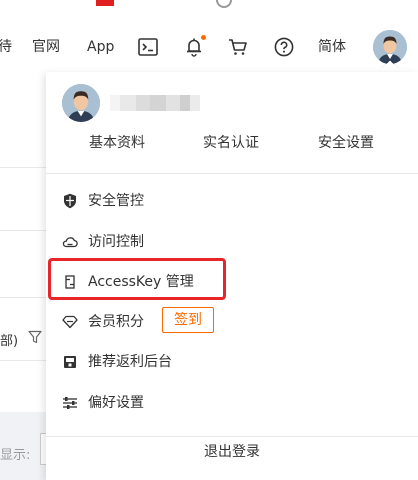 The height and width of the screenshot is (480, 418). What do you see at coordinates (209, 11) in the screenshot?
I see `top-strip` at bounding box center [209, 11].